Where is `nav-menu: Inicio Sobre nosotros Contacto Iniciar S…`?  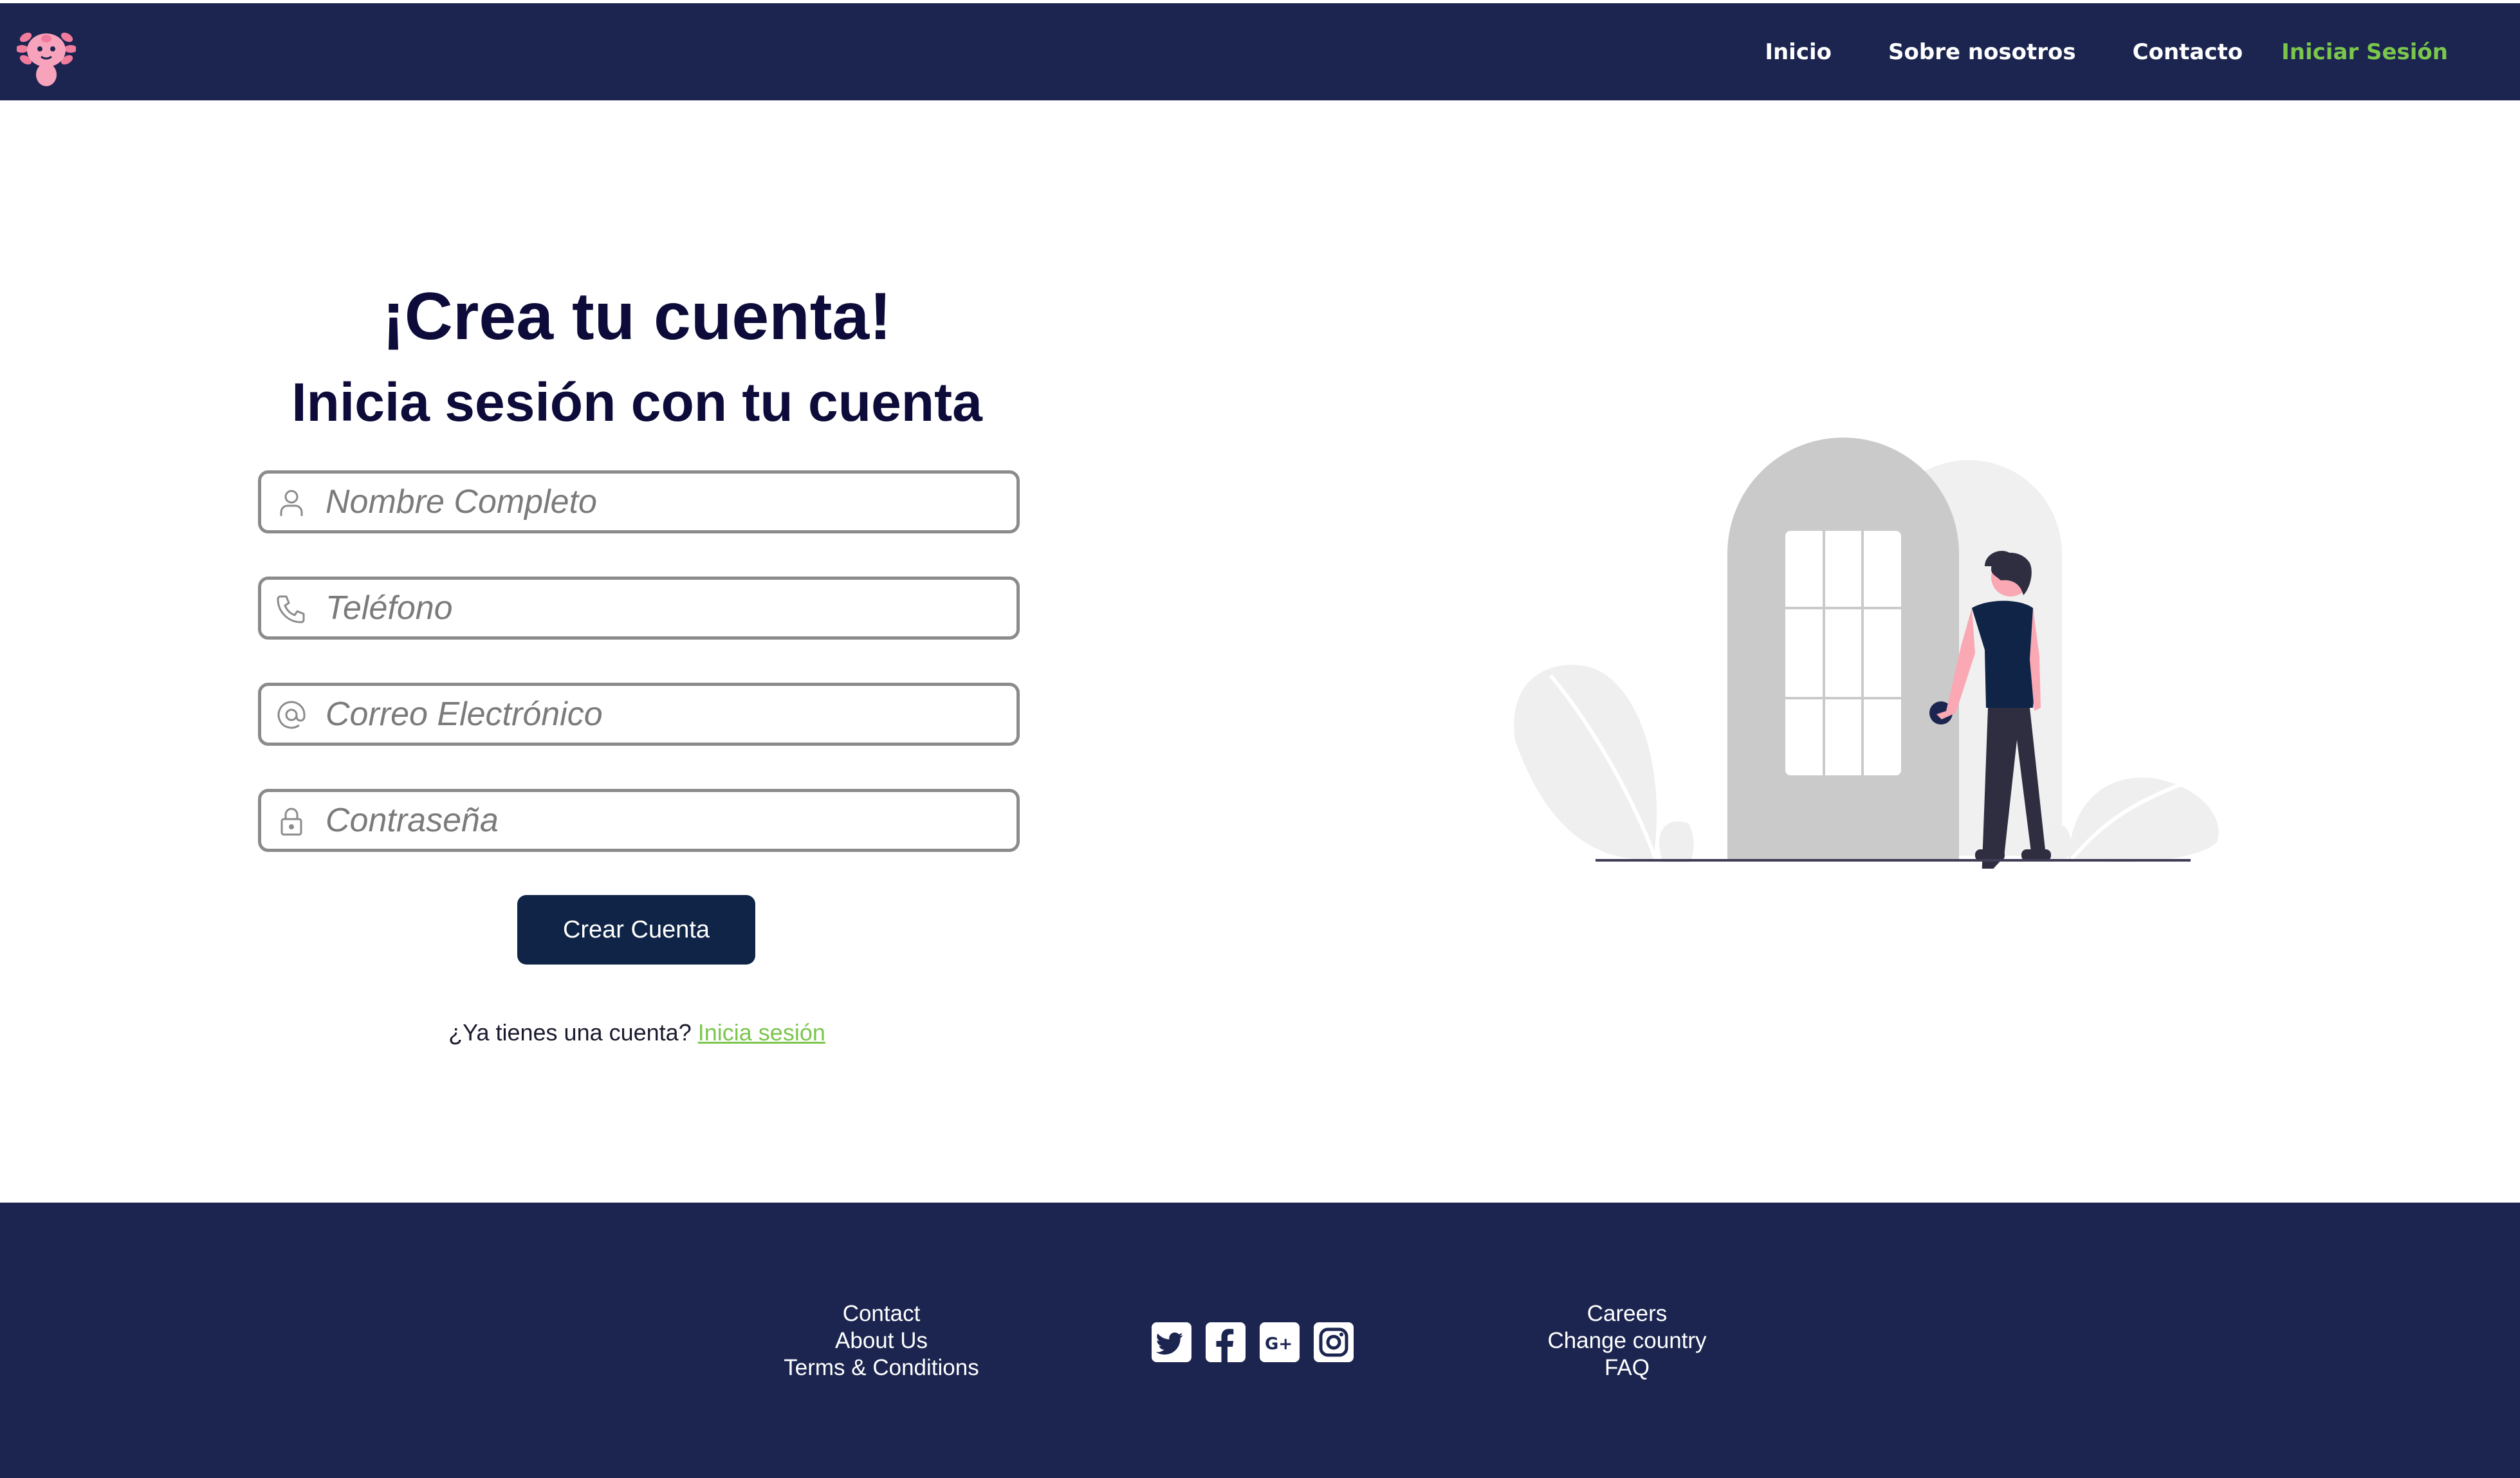 nav-menu: Inicio Sobre nosotros Contacto Iniciar S… is located at coordinates (2078, 51).